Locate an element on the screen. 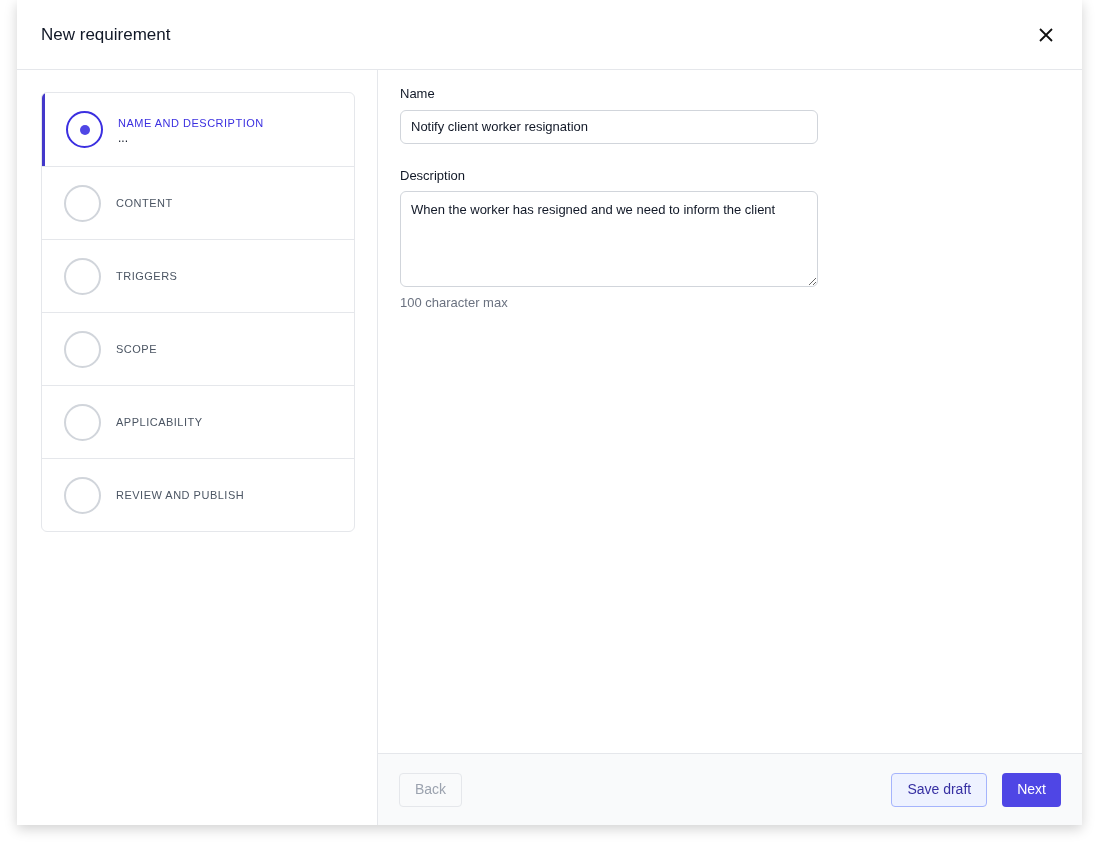  close-icon is located at coordinates (1046, 34).